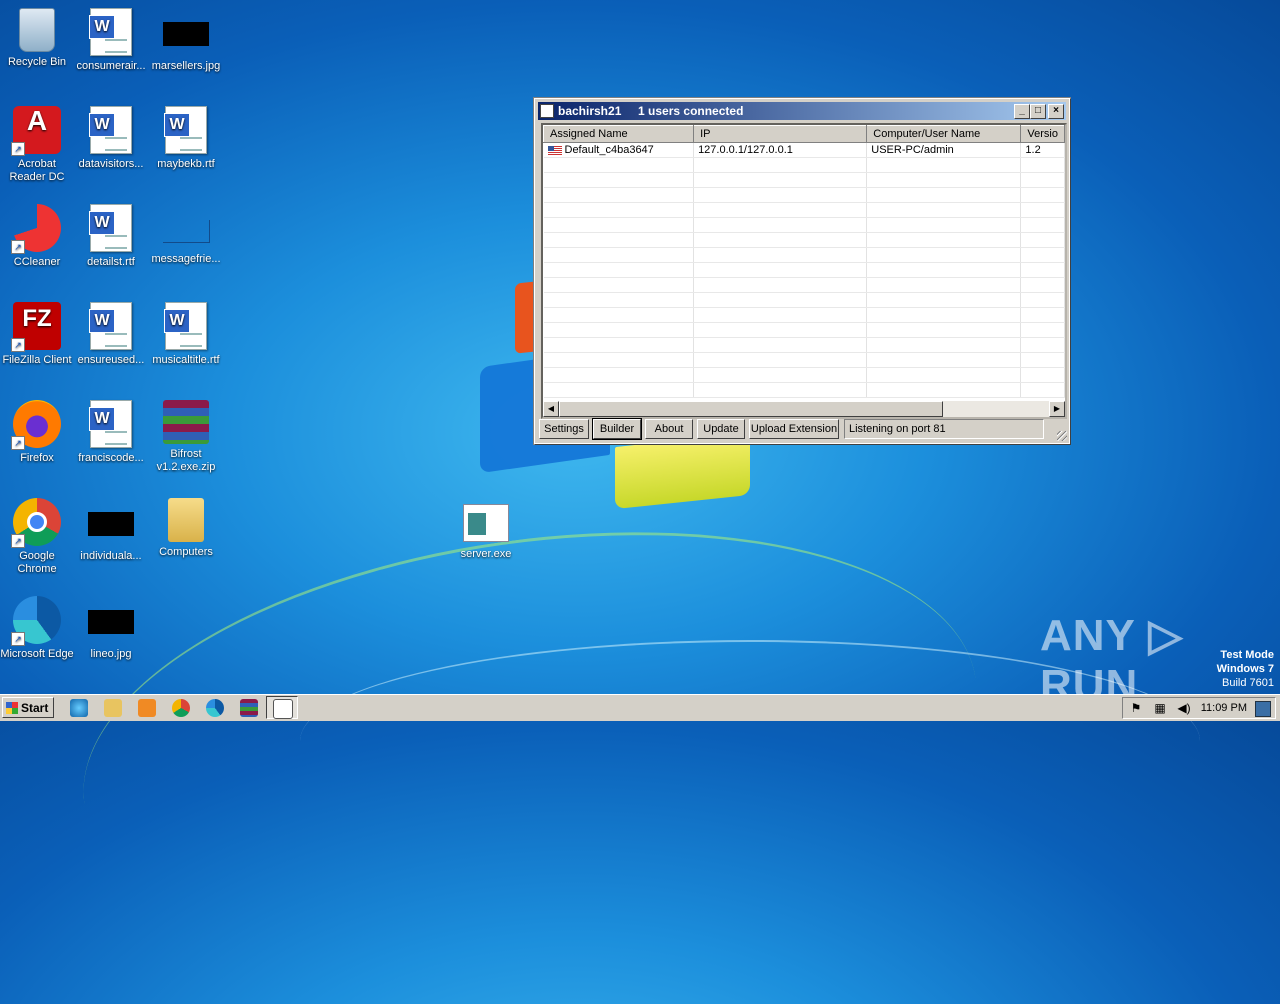 The width and height of the screenshot is (1280, 1004). Describe the element at coordinates (794, 429) in the screenshot. I see `upload-extension-button: Upload Extension` at that location.